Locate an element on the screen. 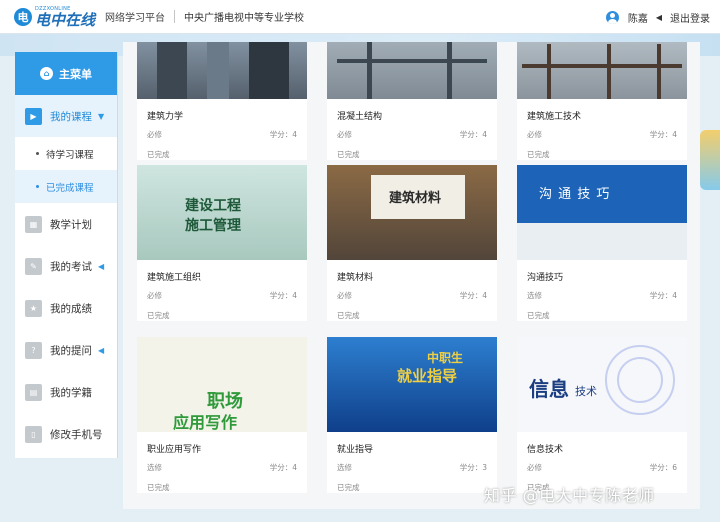 This screenshot has height=522, width=720. sidebar-item-label: 我的学籍 is located at coordinates (71, 392).